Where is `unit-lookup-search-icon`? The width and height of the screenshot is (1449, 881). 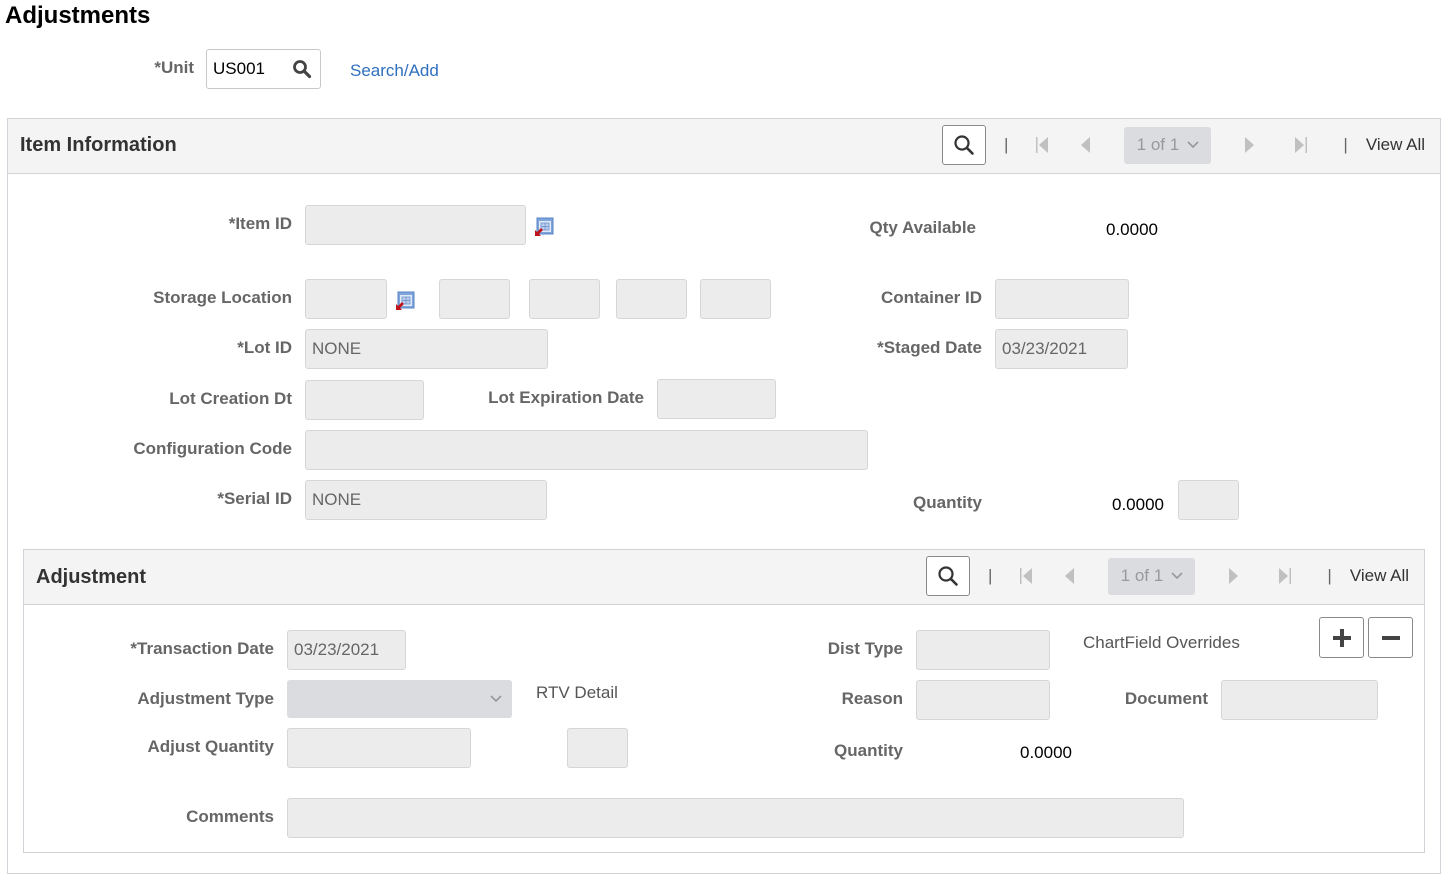
unit-lookup-search-icon is located at coordinates (302, 71).